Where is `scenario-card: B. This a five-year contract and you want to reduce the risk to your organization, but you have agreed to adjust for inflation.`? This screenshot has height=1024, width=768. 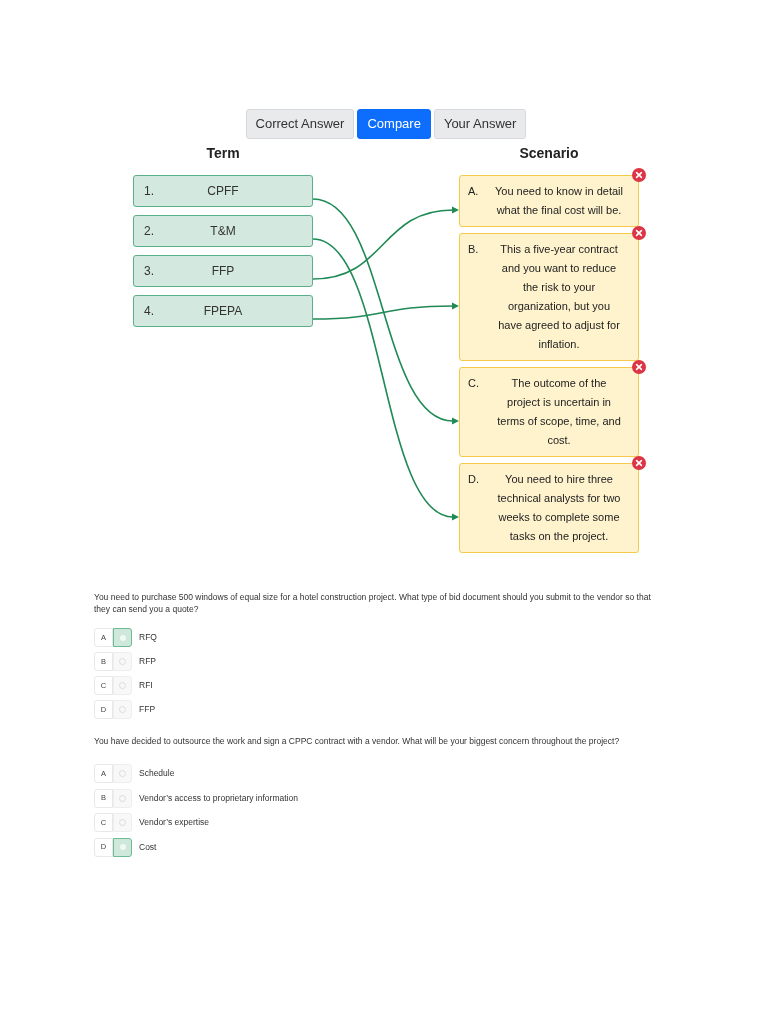 scenario-card: B. This a five-year contract and you want to reduce the risk to your organization, but you have agreed to adjust for inflation. is located at coordinates (549, 297).